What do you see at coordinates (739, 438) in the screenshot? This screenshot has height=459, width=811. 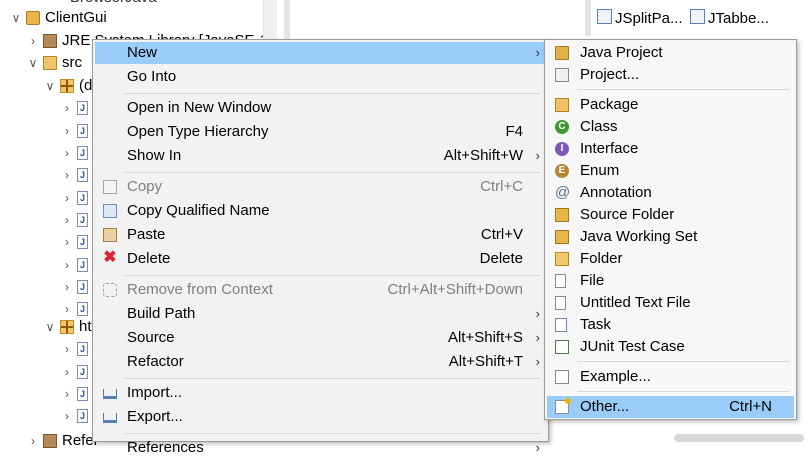 I see `horizontal-scrollbar` at bounding box center [739, 438].